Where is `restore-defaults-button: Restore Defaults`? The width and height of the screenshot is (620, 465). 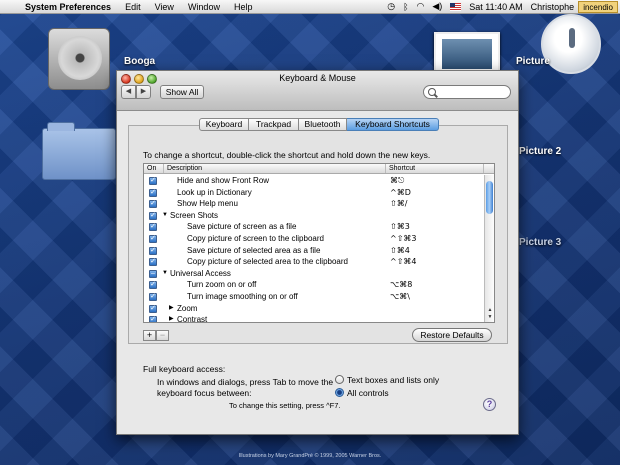 restore-defaults-button: Restore Defaults is located at coordinates (452, 335).